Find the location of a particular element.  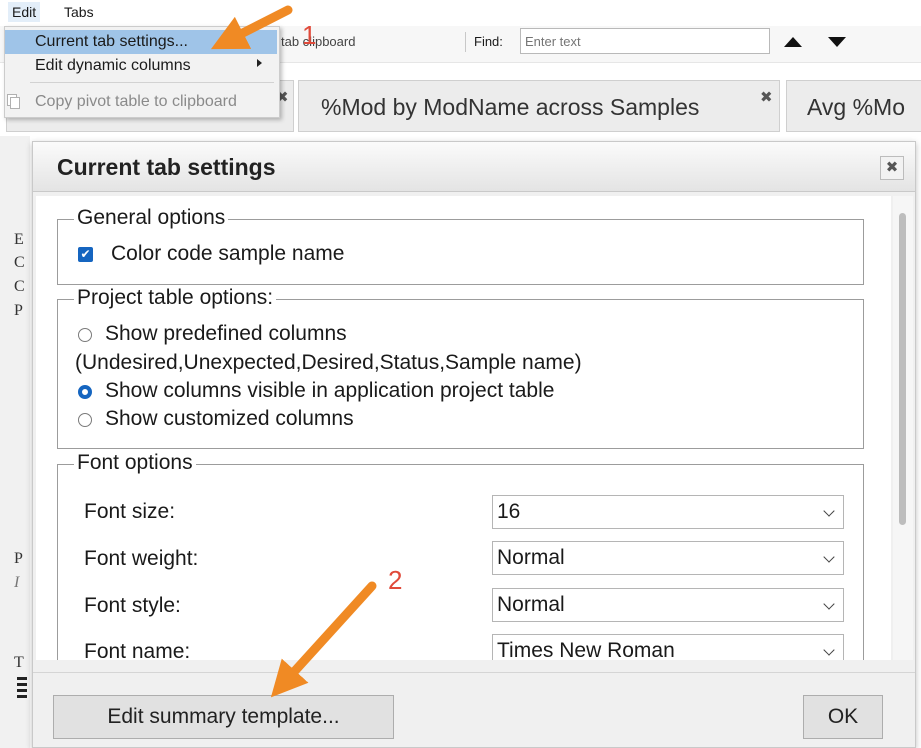

dialog-title: Current tab settings is located at coordinates (166, 167).